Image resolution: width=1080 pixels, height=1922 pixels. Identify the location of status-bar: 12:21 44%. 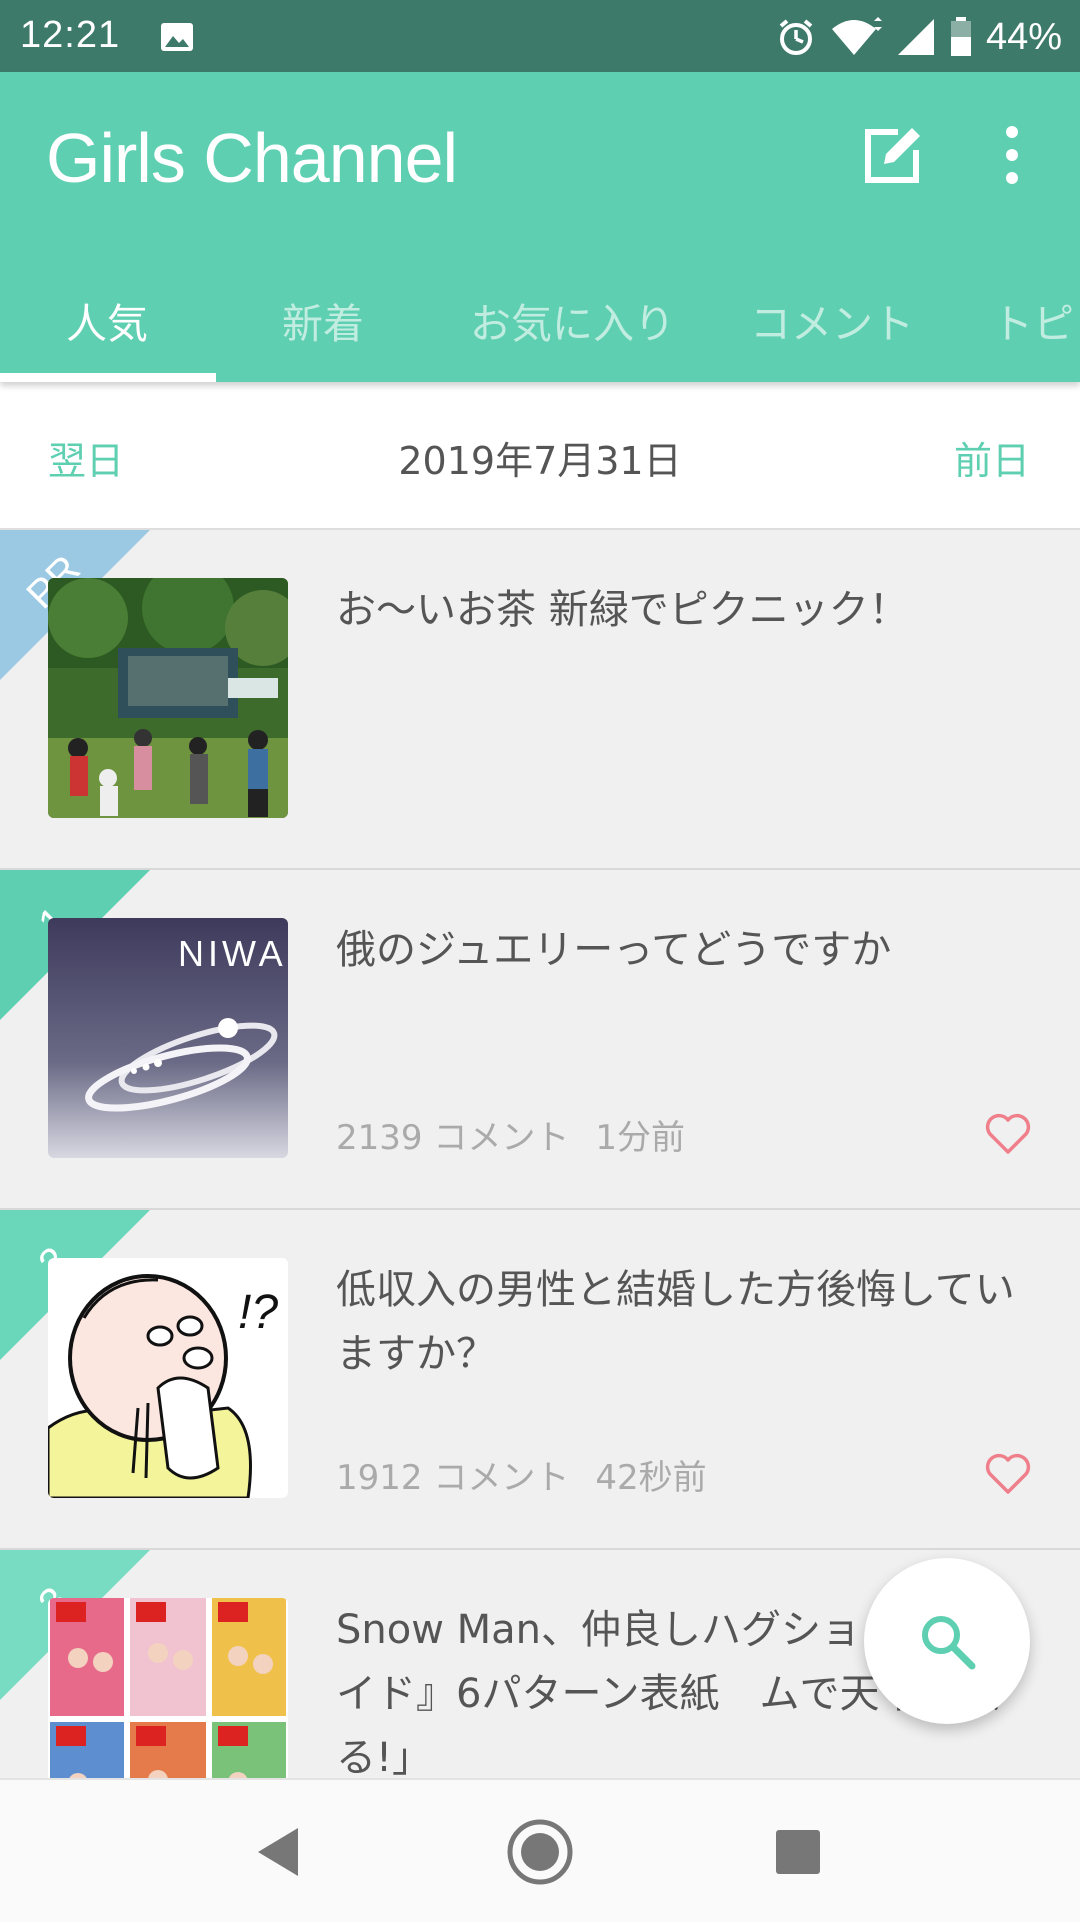
(540, 36).